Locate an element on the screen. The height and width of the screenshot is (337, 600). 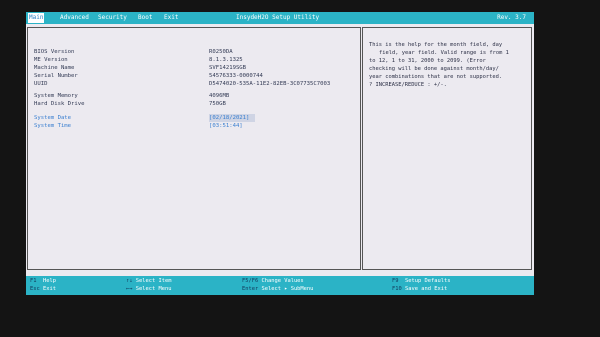
left-right-arrows-icon: ←→ is located at coordinates (129, 289).